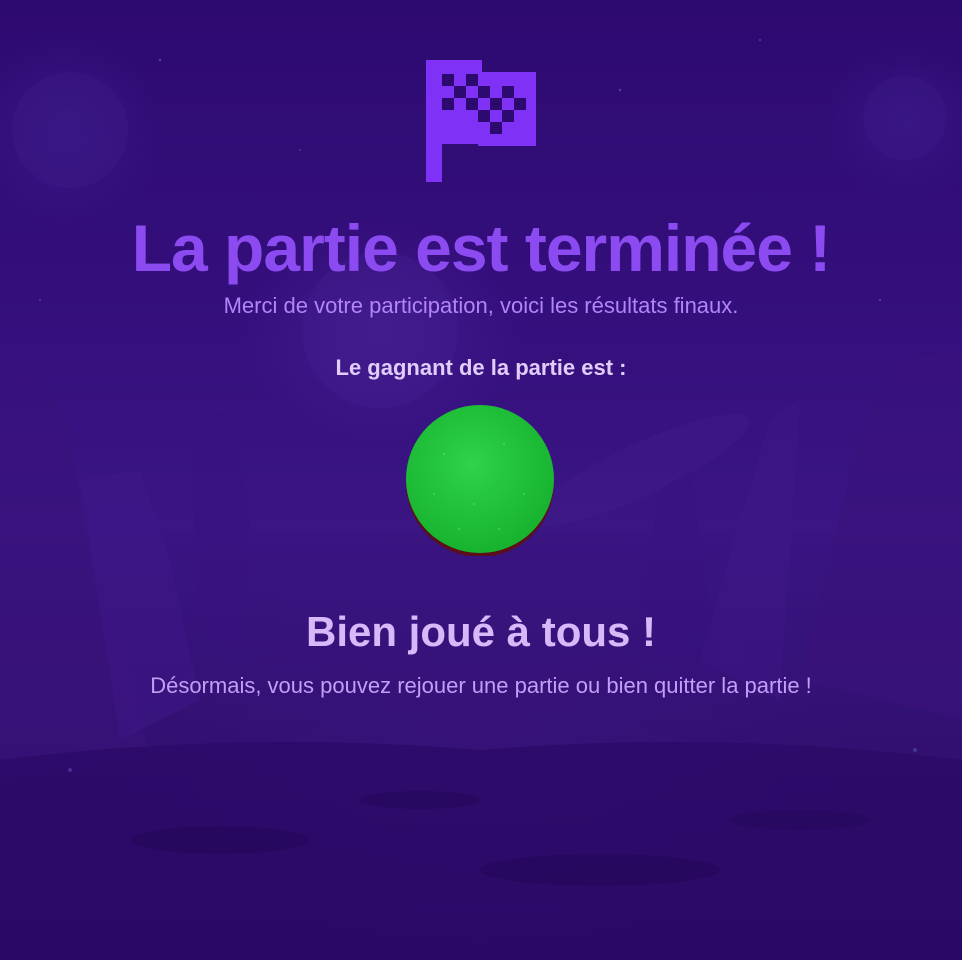 Image resolution: width=962 pixels, height=960 pixels. I want to click on winner-token, so click(480, 480).